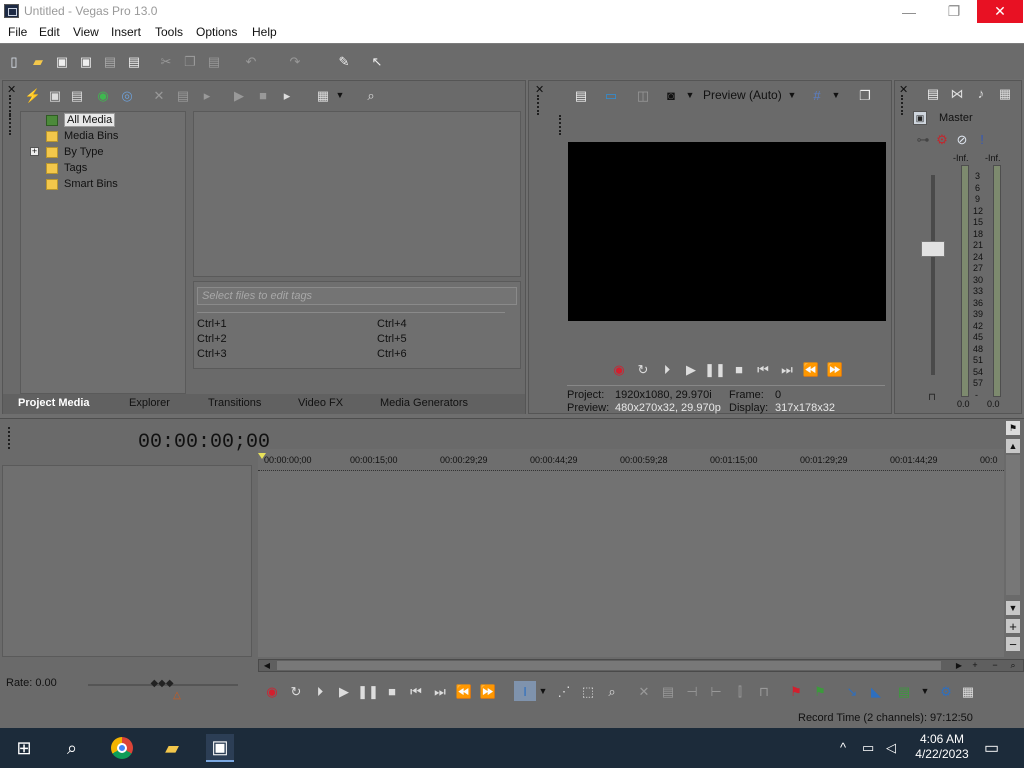  I want to click on scroll-right-icon: ▶, so click(959, 665).